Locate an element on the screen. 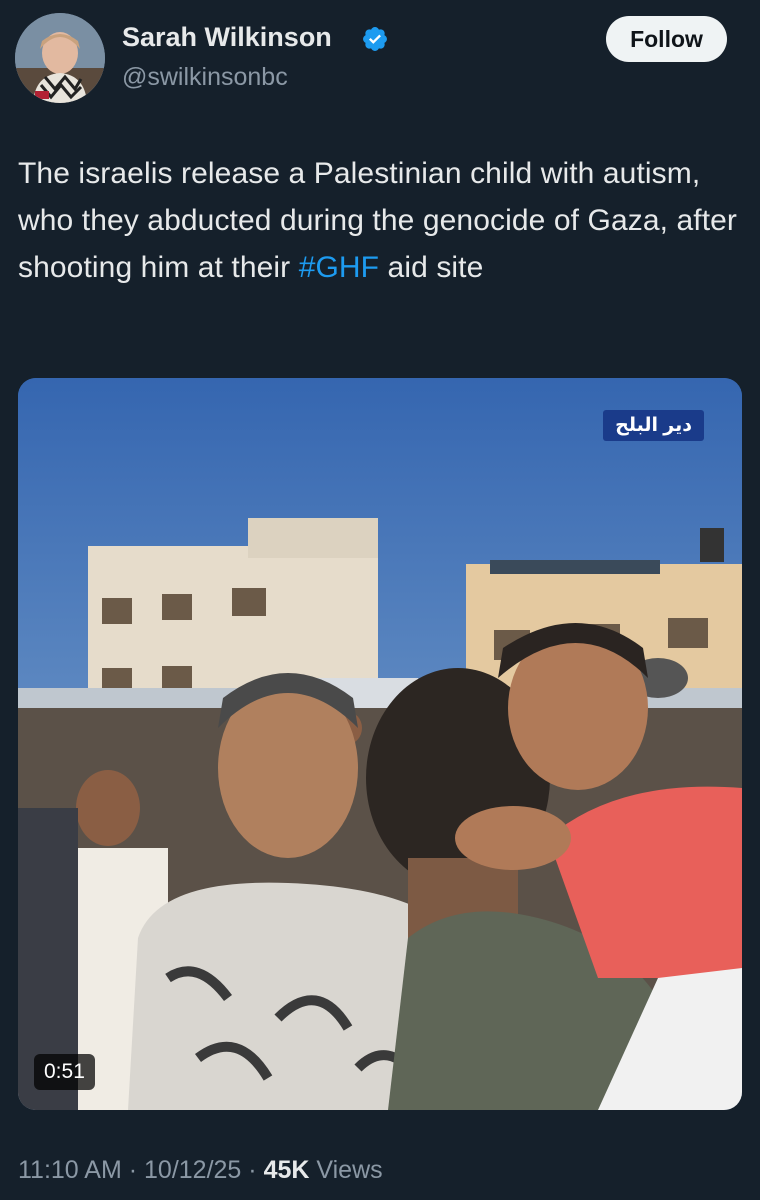 The height and width of the screenshot is (1200, 760). author-display-name: Sarah Wilkinson is located at coordinates (227, 37).